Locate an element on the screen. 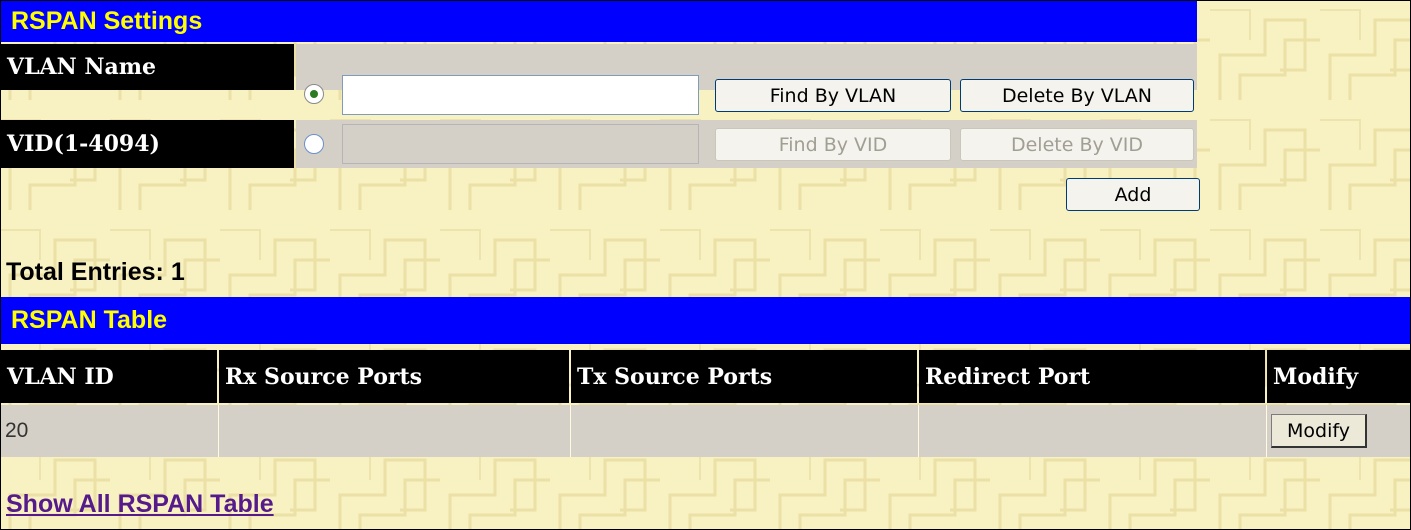 The height and width of the screenshot is (530, 1411). vlan-name-radio is located at coordinates (314, 94).